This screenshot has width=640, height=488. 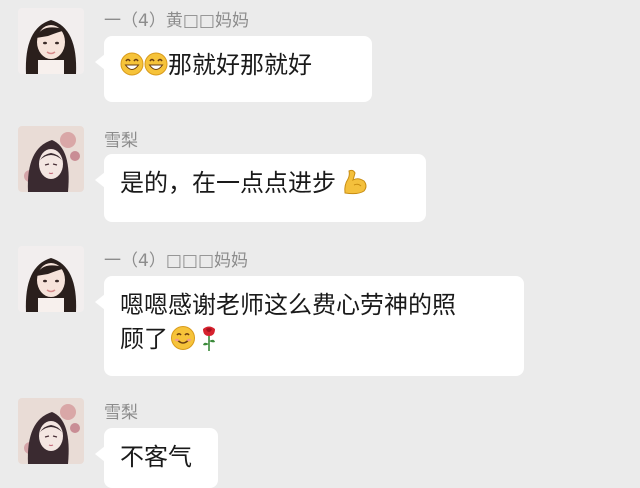 What do you see at coordinates (228, 183) in the screenshot?
I see `message-text: 是的，在一点点进步` at bounding box center [228, 183].